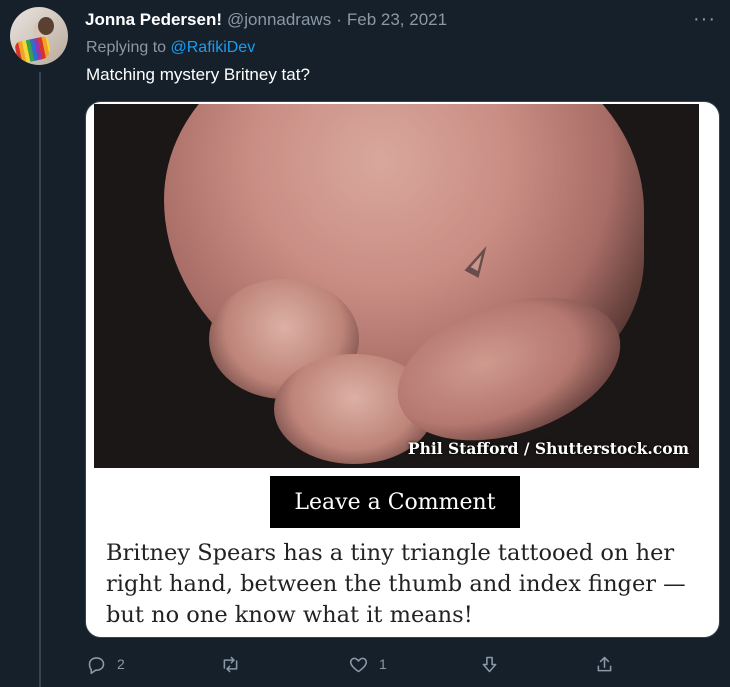  I want to click on share-icon, so click(604, 663).